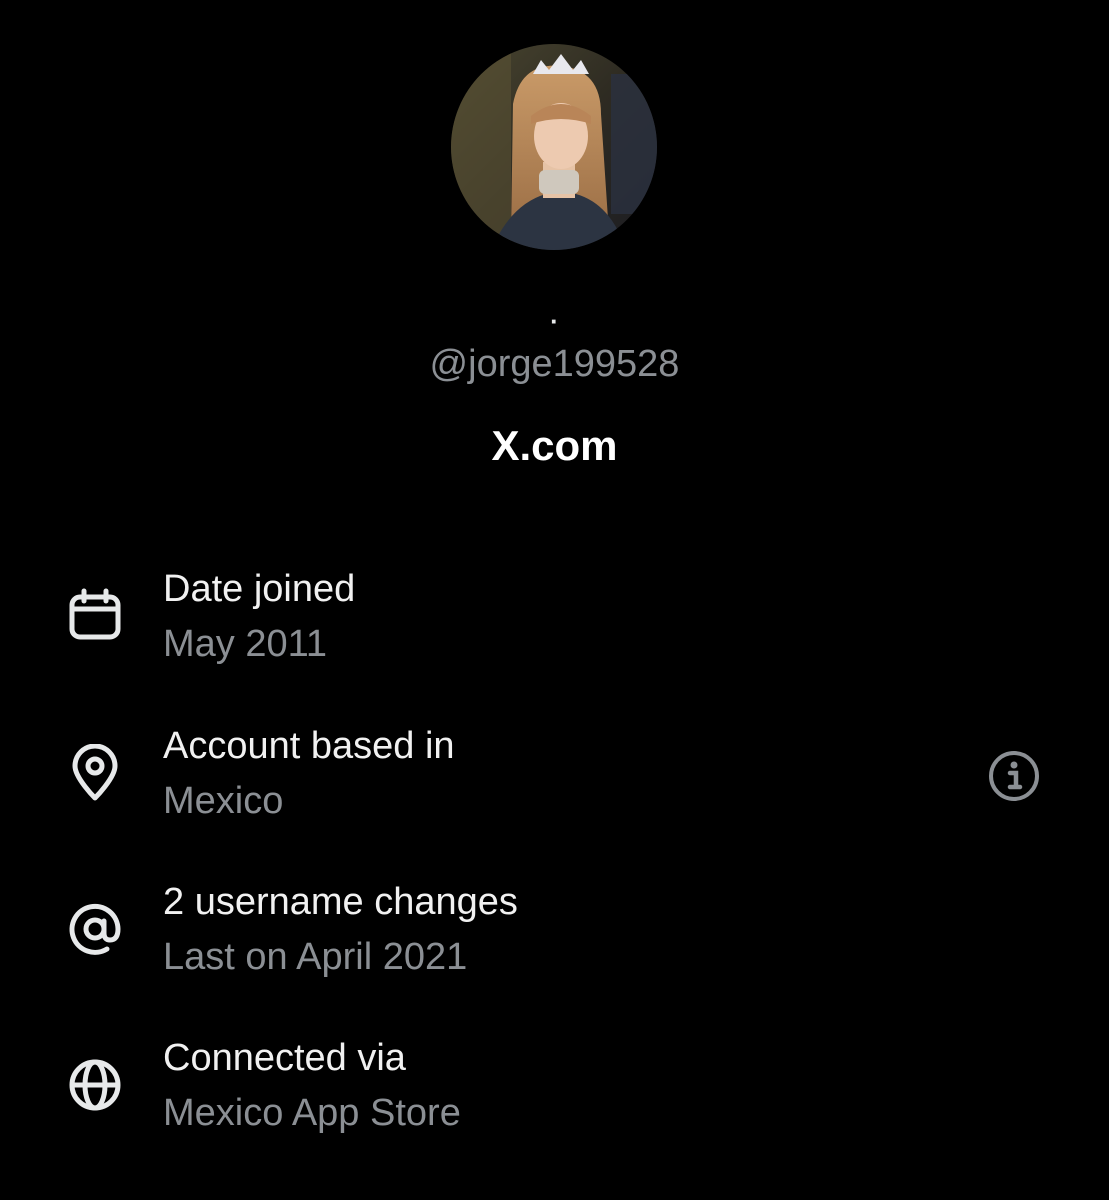  What do you see at coordinates (315, 957) in the screenshot?
I see `row-value: Last on April 2021` at bounding box center [315, 957].